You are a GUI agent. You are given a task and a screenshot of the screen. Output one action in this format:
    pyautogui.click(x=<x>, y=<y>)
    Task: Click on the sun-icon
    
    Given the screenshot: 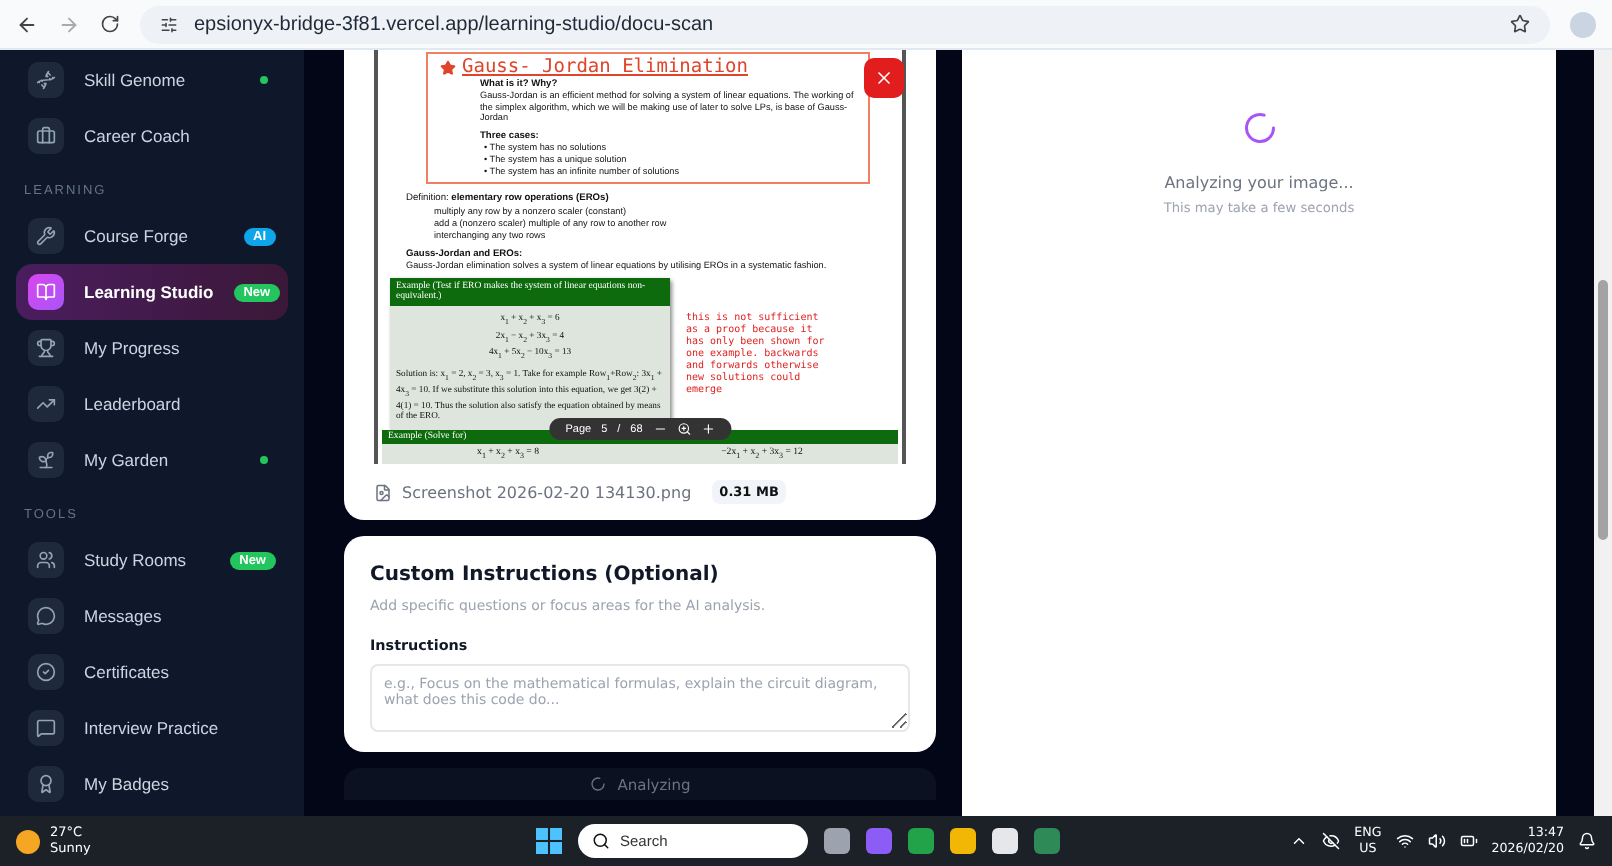 What is the action you would take?
    pyautogui.click(x=28, y=841)
    